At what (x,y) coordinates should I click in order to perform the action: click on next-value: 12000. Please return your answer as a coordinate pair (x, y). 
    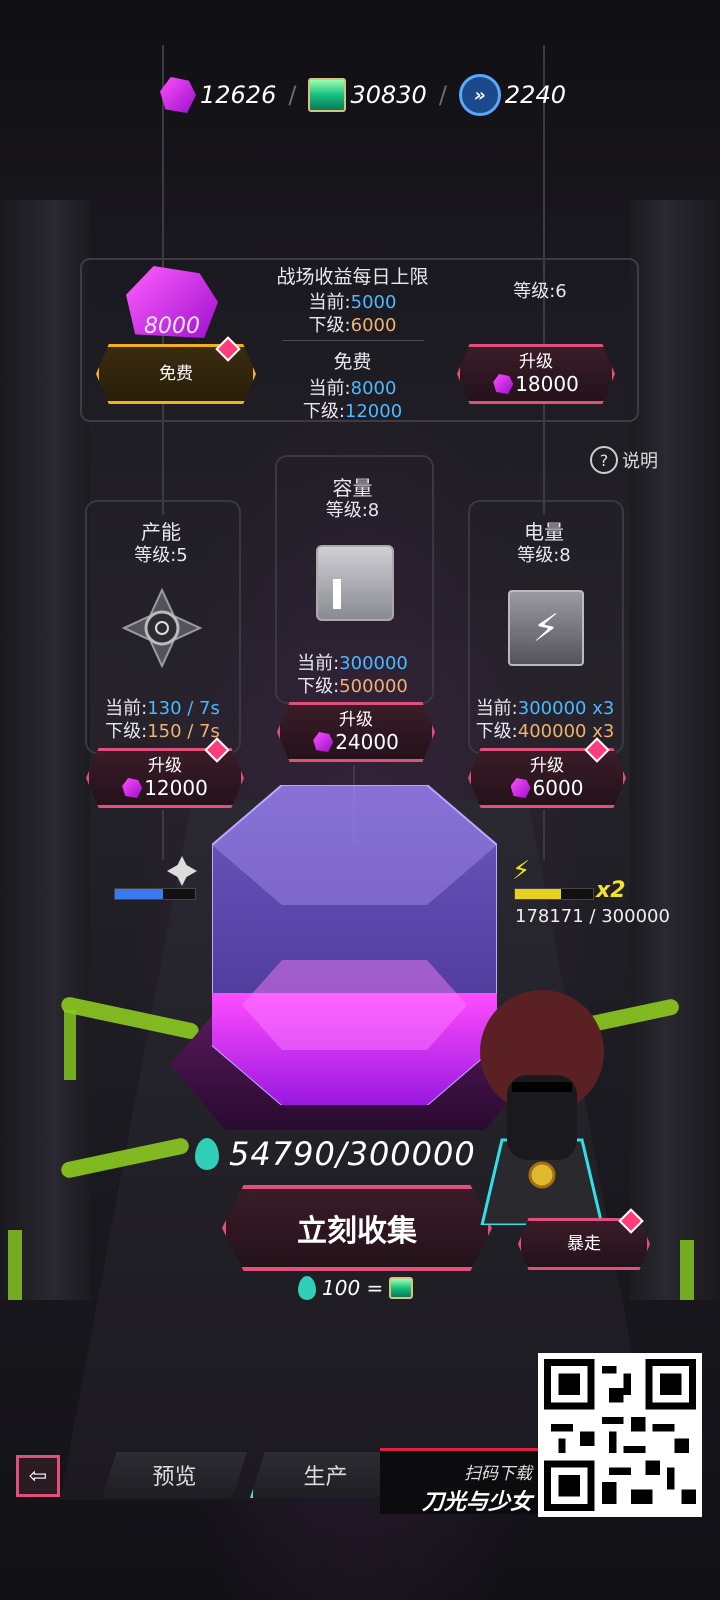
    Looking at the image, I should click on (373, 411).